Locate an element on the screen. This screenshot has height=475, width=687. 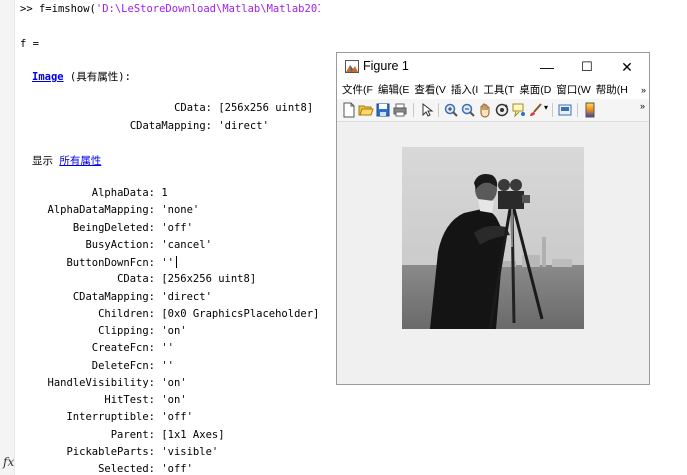
property-row: ButtonDownFcn: '' is located at coordinates (98, 262).